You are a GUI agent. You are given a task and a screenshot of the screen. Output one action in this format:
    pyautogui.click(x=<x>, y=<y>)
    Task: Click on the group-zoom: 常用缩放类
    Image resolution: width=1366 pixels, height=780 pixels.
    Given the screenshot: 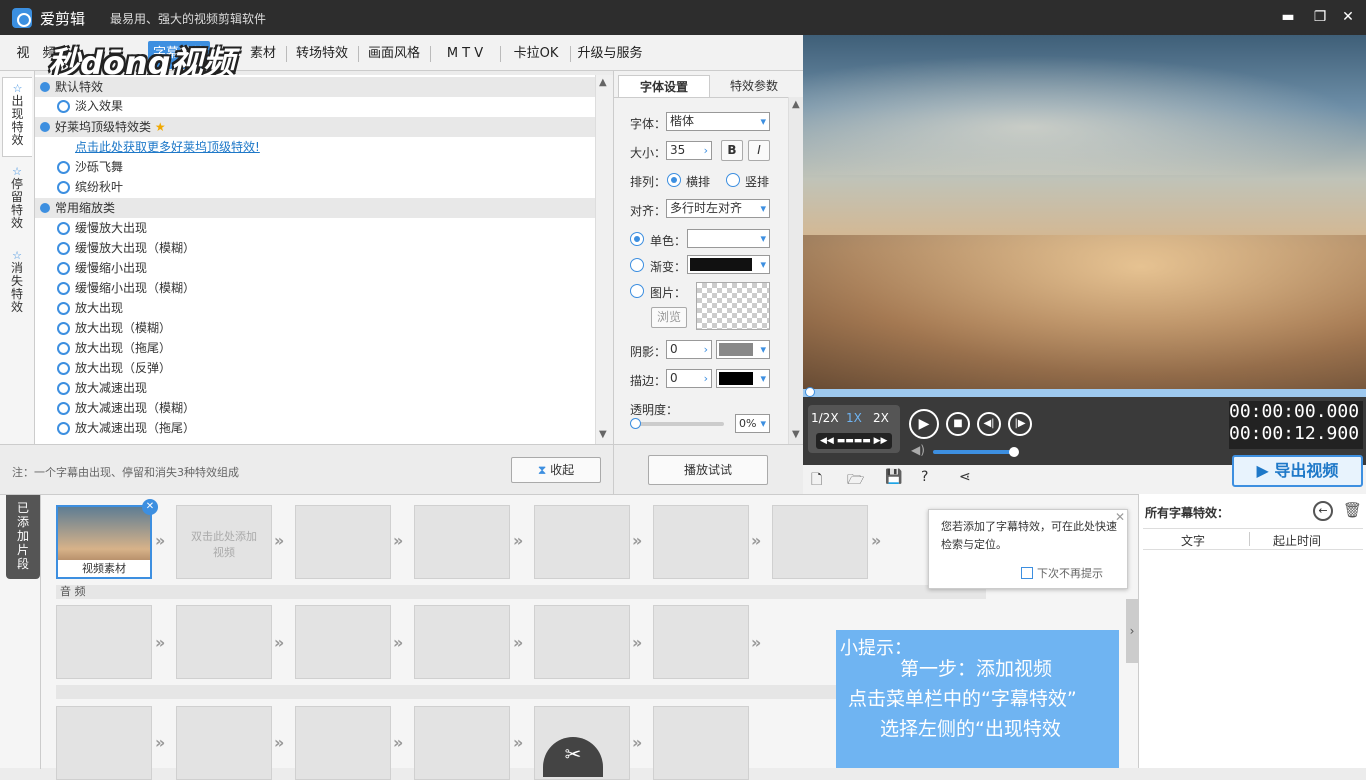 What is the action you would take?
    pyautogui.click(x=315, y=208)
    